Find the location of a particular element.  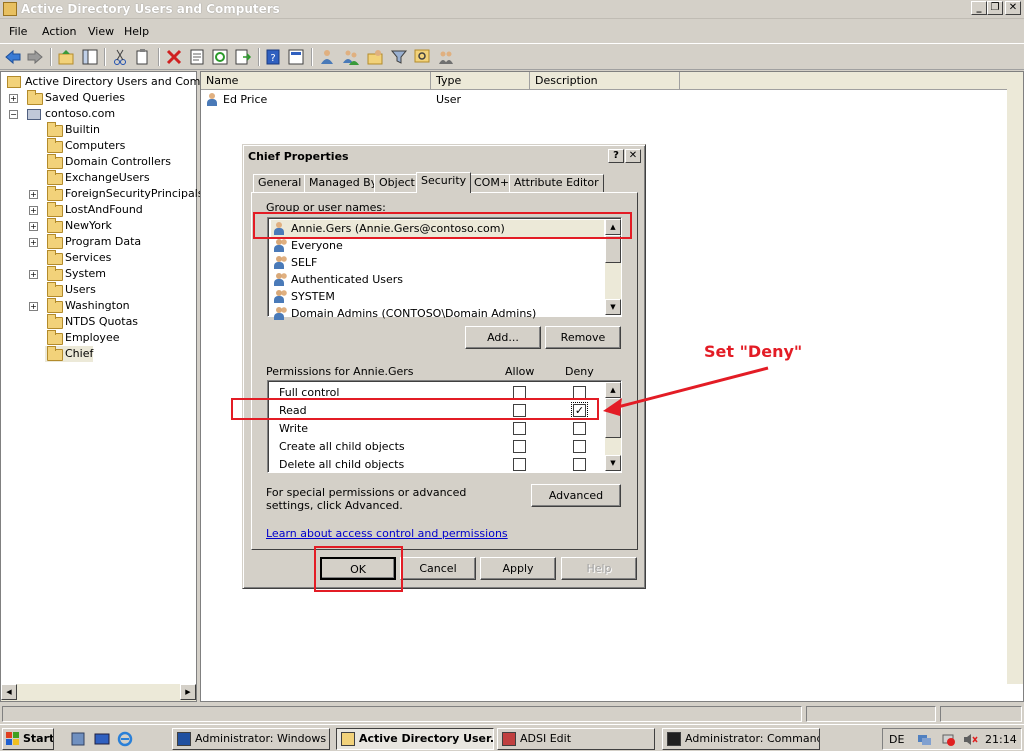

refresh-icon is located at coordinates (220, 57).